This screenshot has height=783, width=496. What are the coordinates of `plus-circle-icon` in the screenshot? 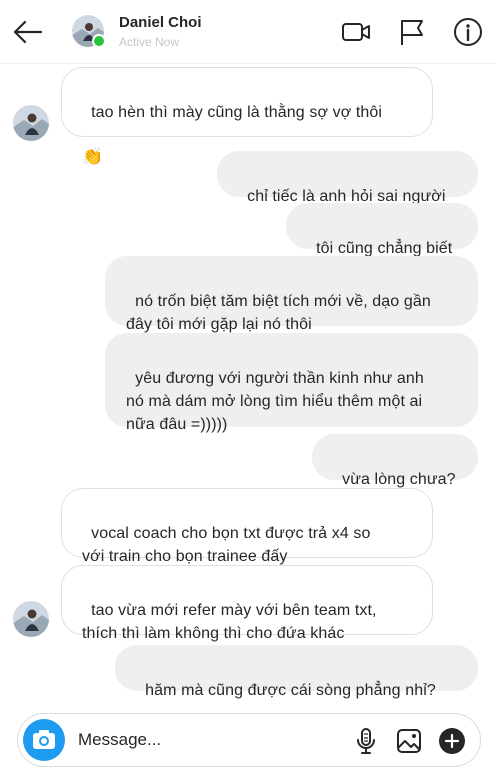 It's located at (452, 741).